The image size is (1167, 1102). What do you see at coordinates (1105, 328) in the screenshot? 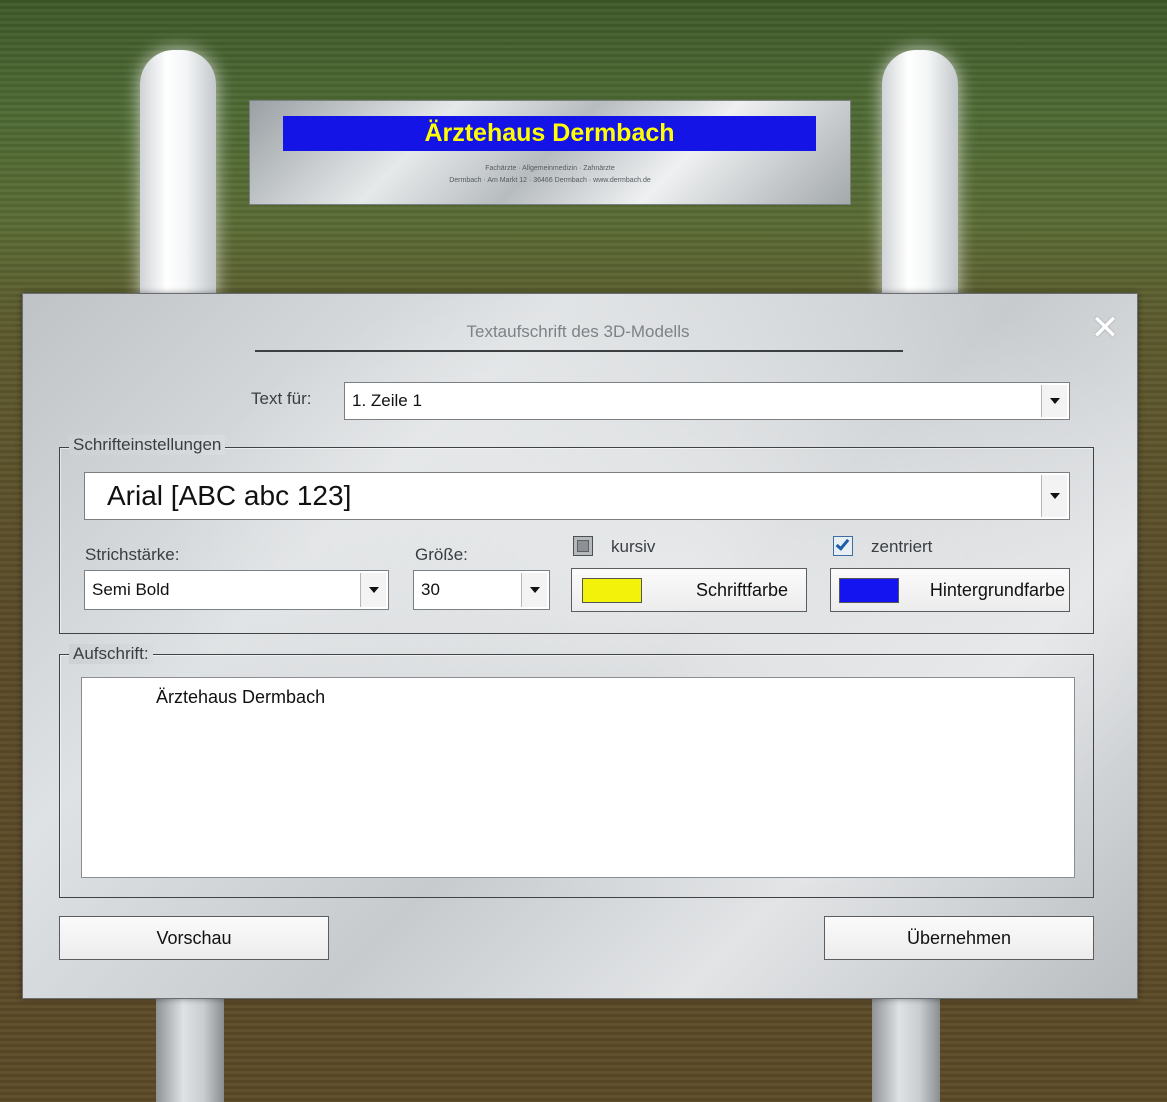
I see `close-icon: ✕` at bounding box center [1105, 328].